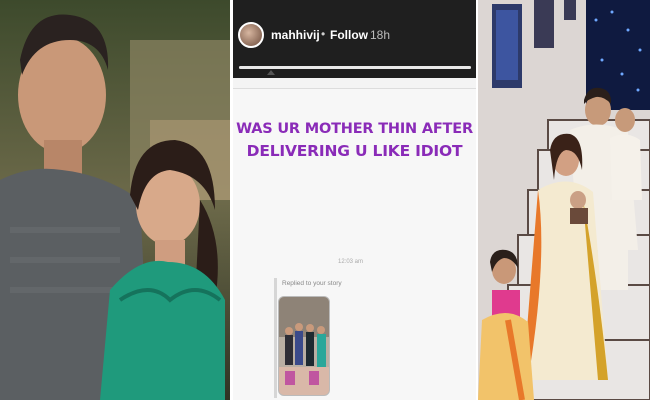  Describe the element at coordinates (271, 72) in the screenshot. I see `caret-left-icon` at that location.